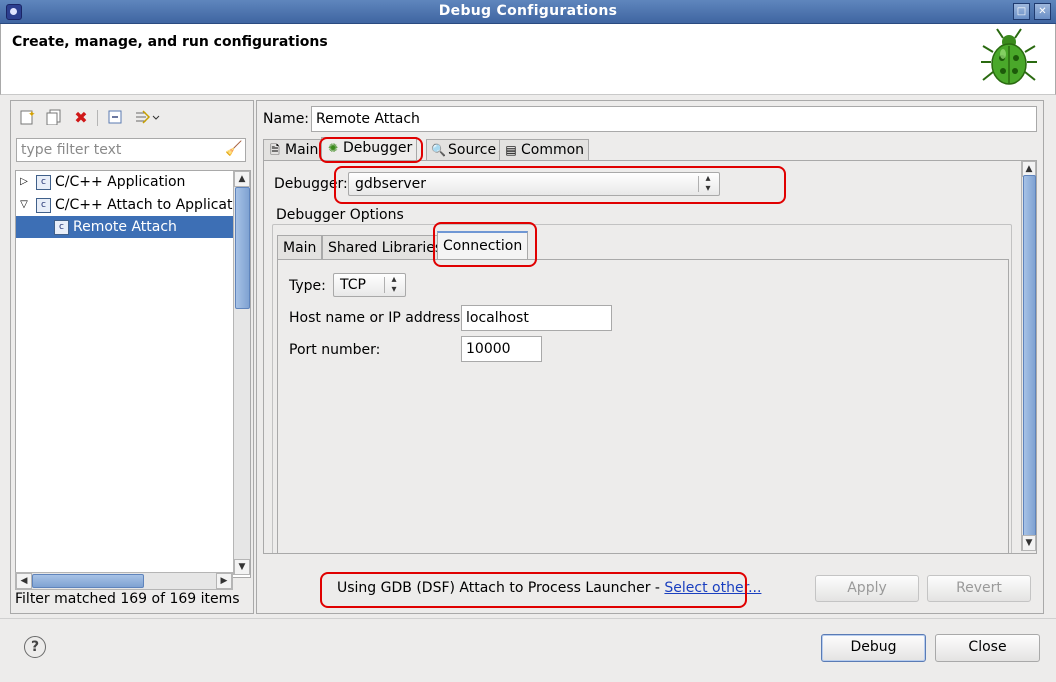 This screenshot has width=1056, height=682. What do you see at coordinates (394, 284) in the screenshot?
I see `chevron-updown-icon: ▴ ▾` at bounding box center [394, 284].